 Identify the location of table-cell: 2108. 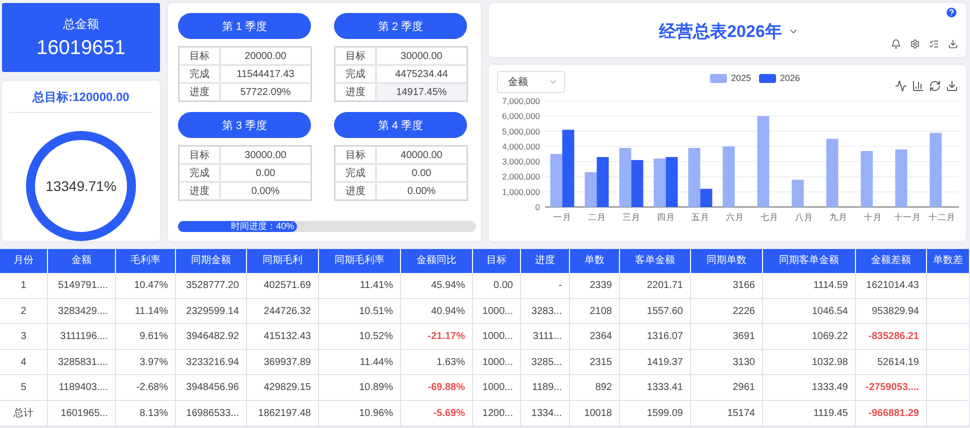
(595, 311).